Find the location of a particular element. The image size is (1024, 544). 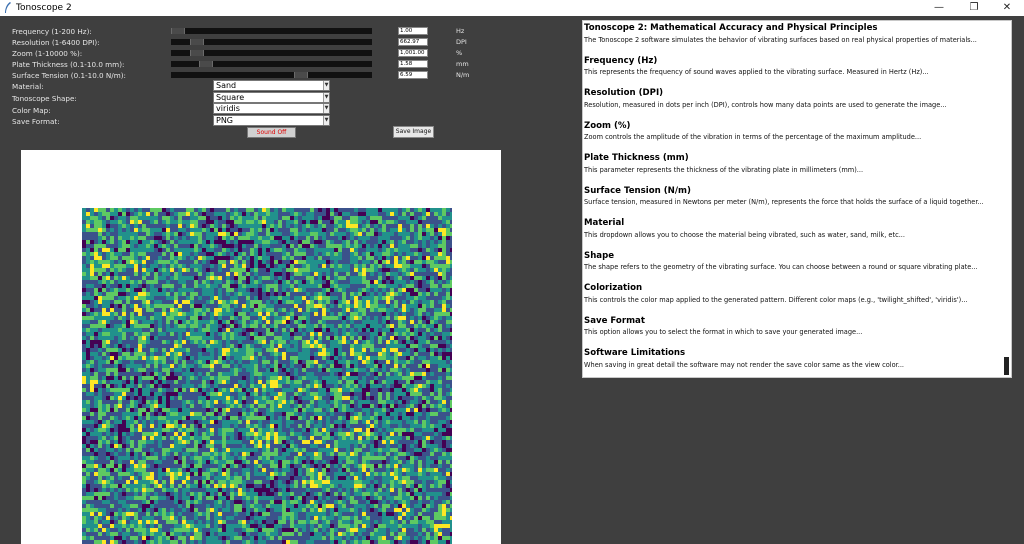

frequency-unit: Hz is located at coordinates (460, 31).